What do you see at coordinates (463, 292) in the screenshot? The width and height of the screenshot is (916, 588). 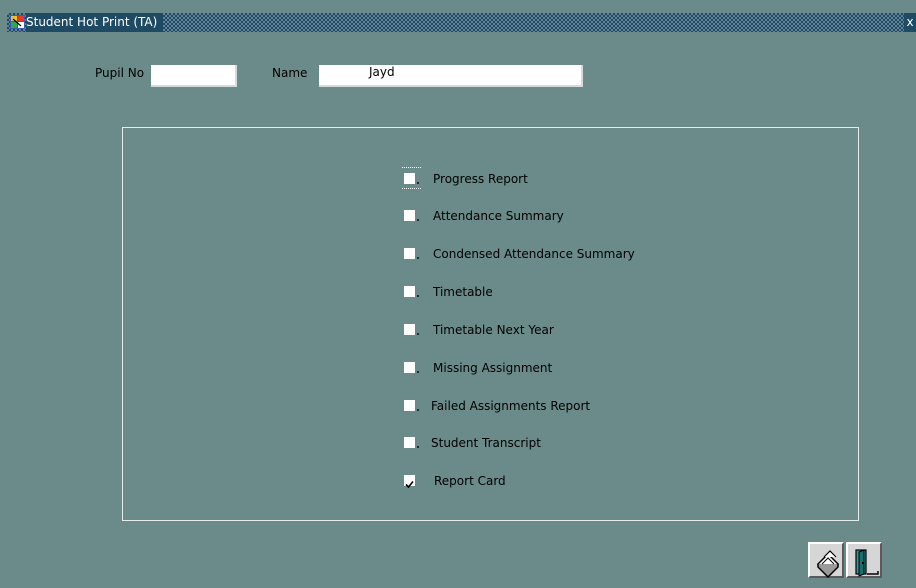 I see `report-option-label: Timetable` at bounding box center [463, 292].